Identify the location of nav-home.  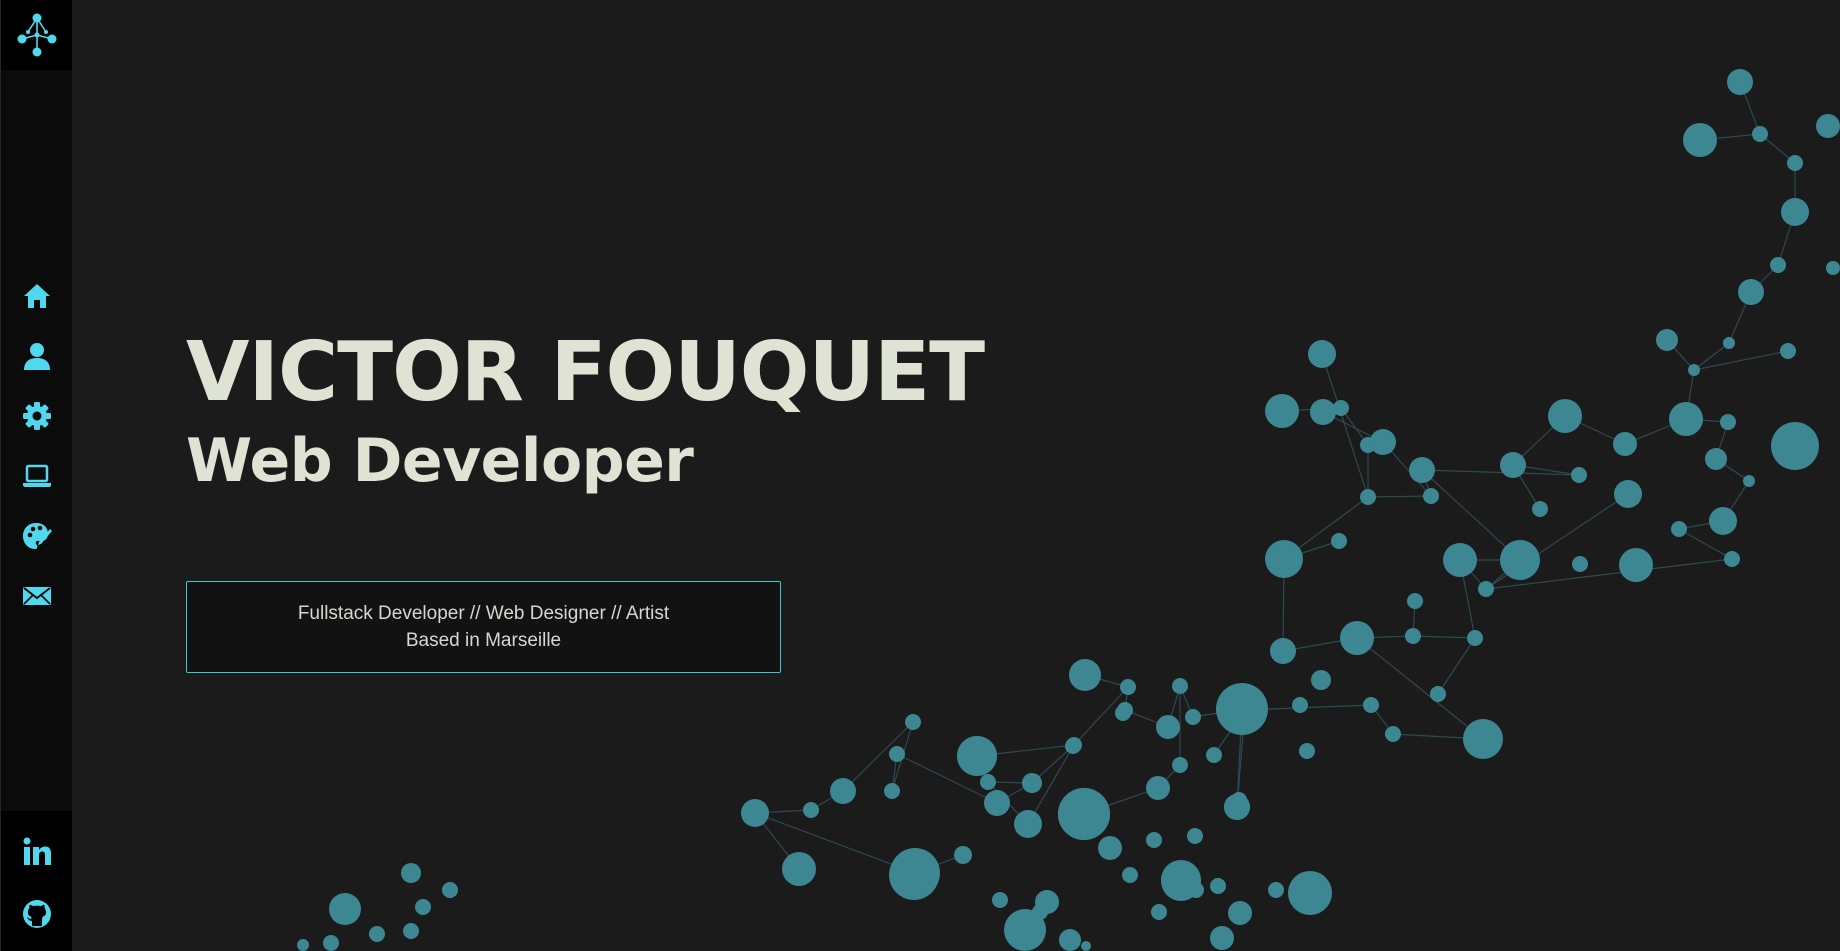
(36, 296).